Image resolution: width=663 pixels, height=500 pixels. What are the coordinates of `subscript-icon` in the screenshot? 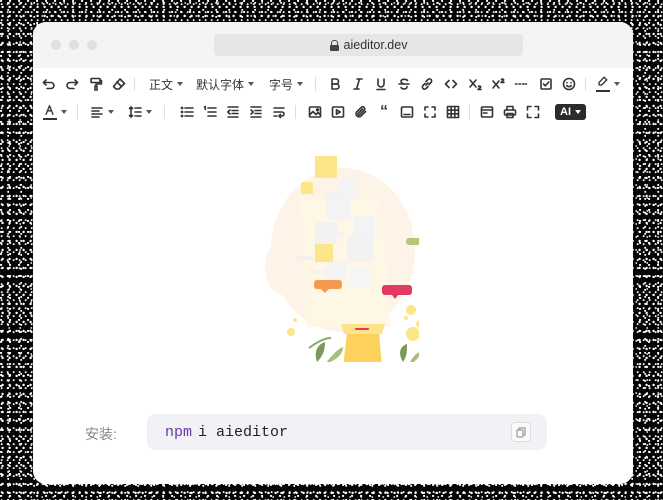 It's located at (475, 84).